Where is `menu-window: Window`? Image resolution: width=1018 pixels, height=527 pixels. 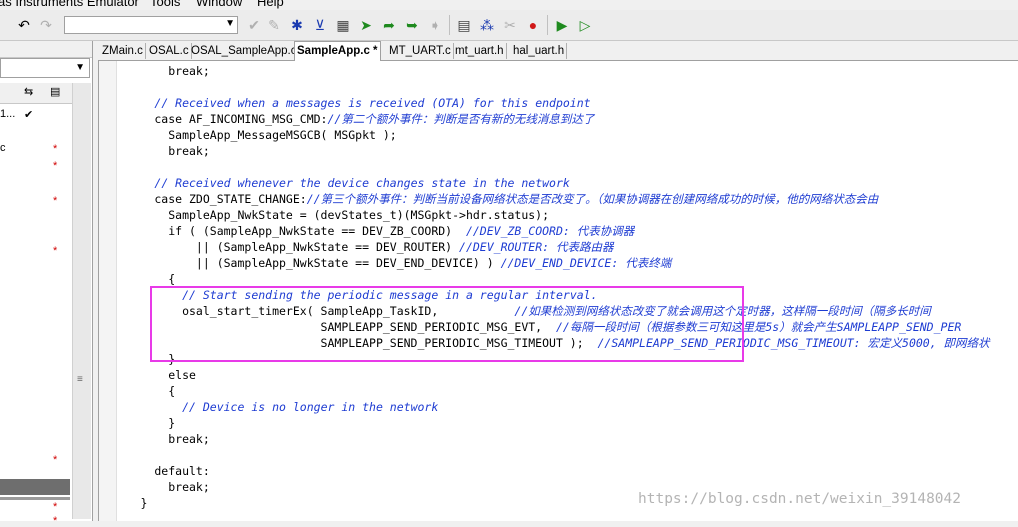
menu-window: Window is located at coordinates (219, 4).